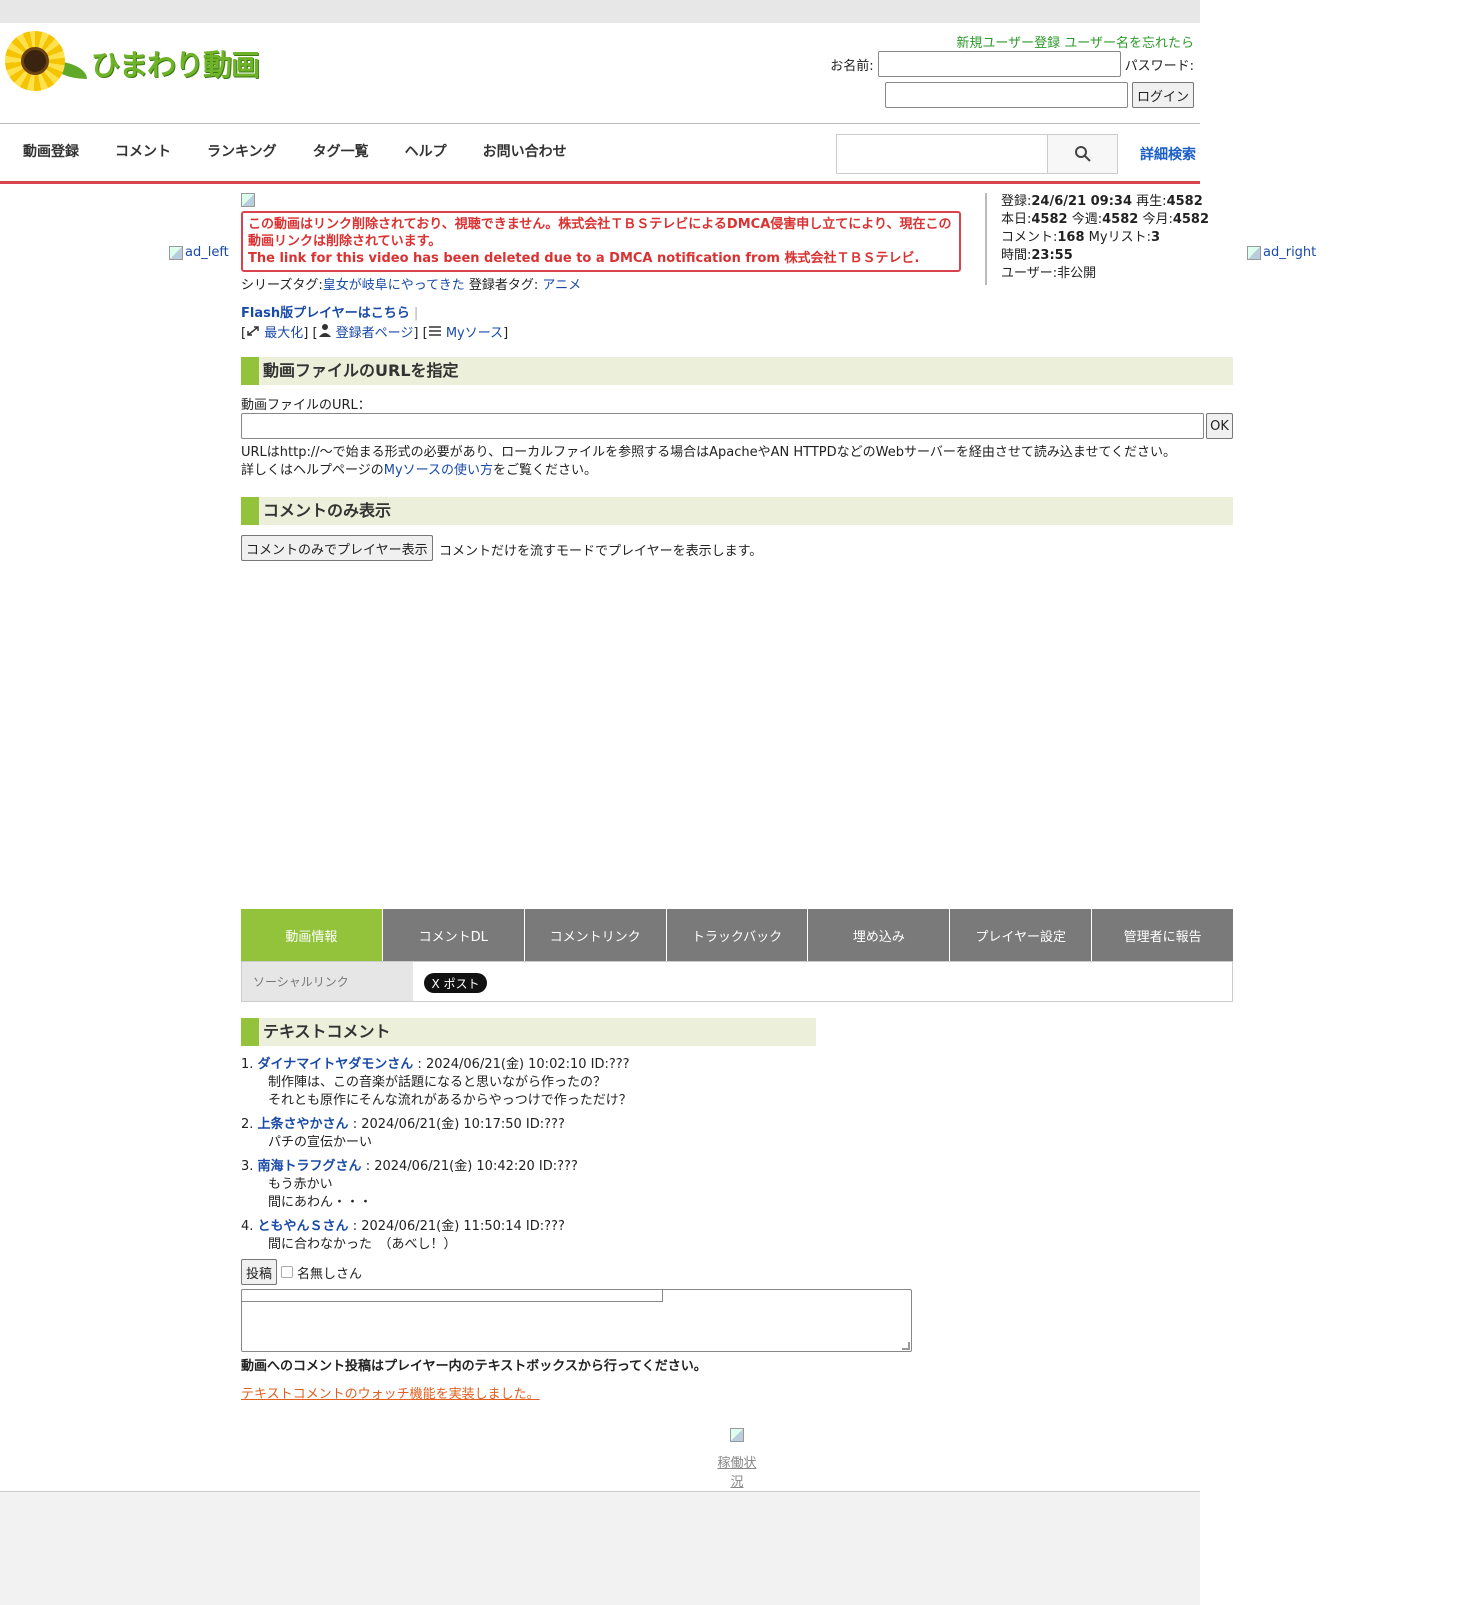  What do you see at coordinates (906, 1346) in the screenshot?
I see `resize-grip-icon` at bounding box center [906, 1346].